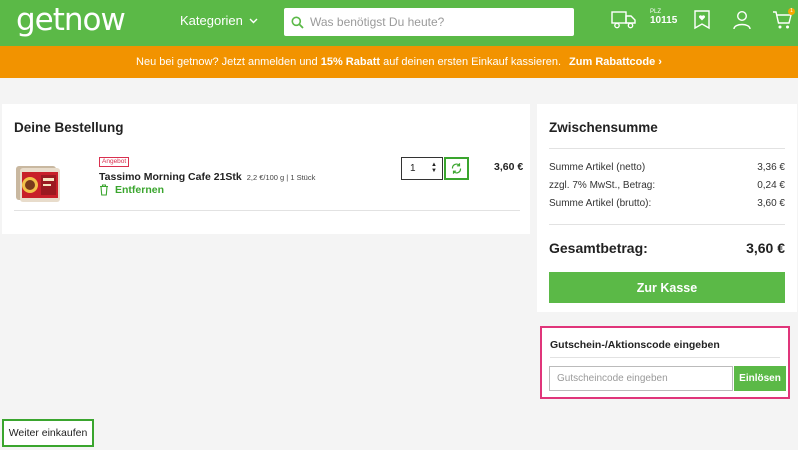 This screenshot has width=798, height=450. I want to click on update-quantity-button, so click(456, 168).